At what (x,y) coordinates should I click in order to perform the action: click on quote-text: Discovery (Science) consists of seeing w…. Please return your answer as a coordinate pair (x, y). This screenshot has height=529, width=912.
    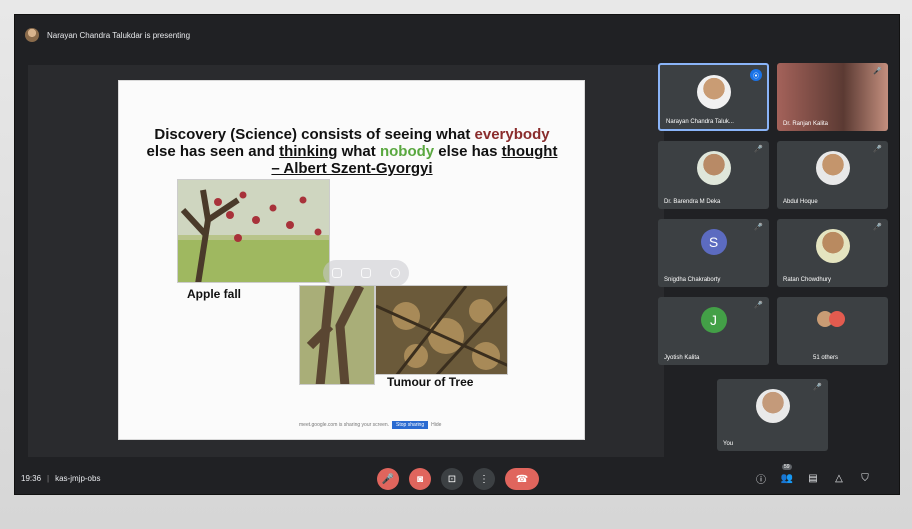
    Looking at the image, I should click on (314, 134).